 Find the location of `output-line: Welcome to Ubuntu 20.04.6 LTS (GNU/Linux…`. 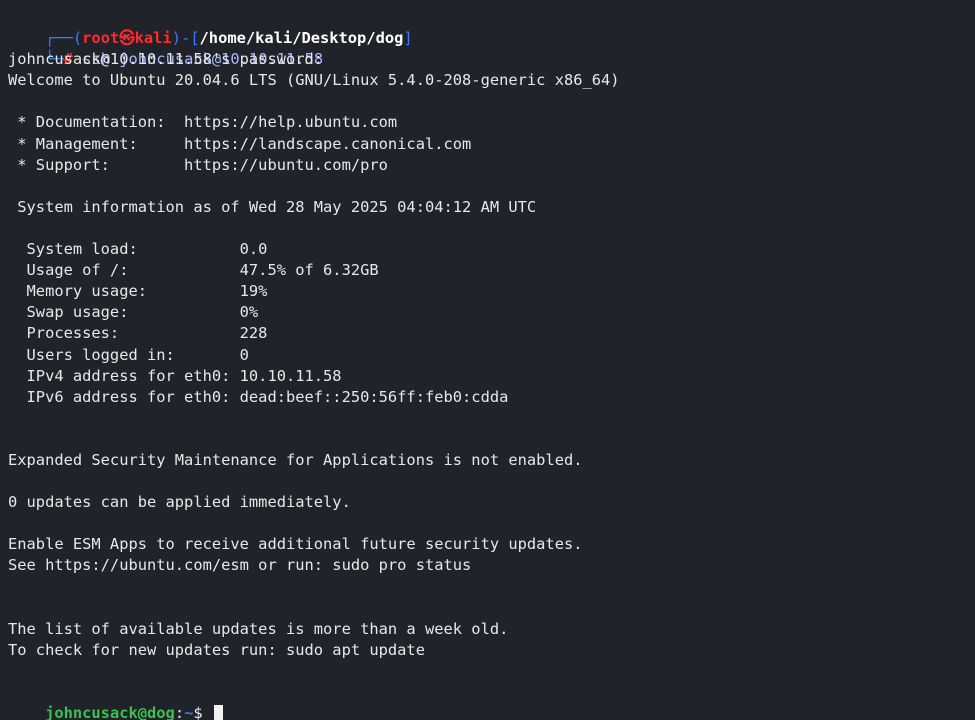

output-line: Welcome to Ubuntu 20.04.6 LTS (GNU/Linux… is located at coordinates (314, 80).